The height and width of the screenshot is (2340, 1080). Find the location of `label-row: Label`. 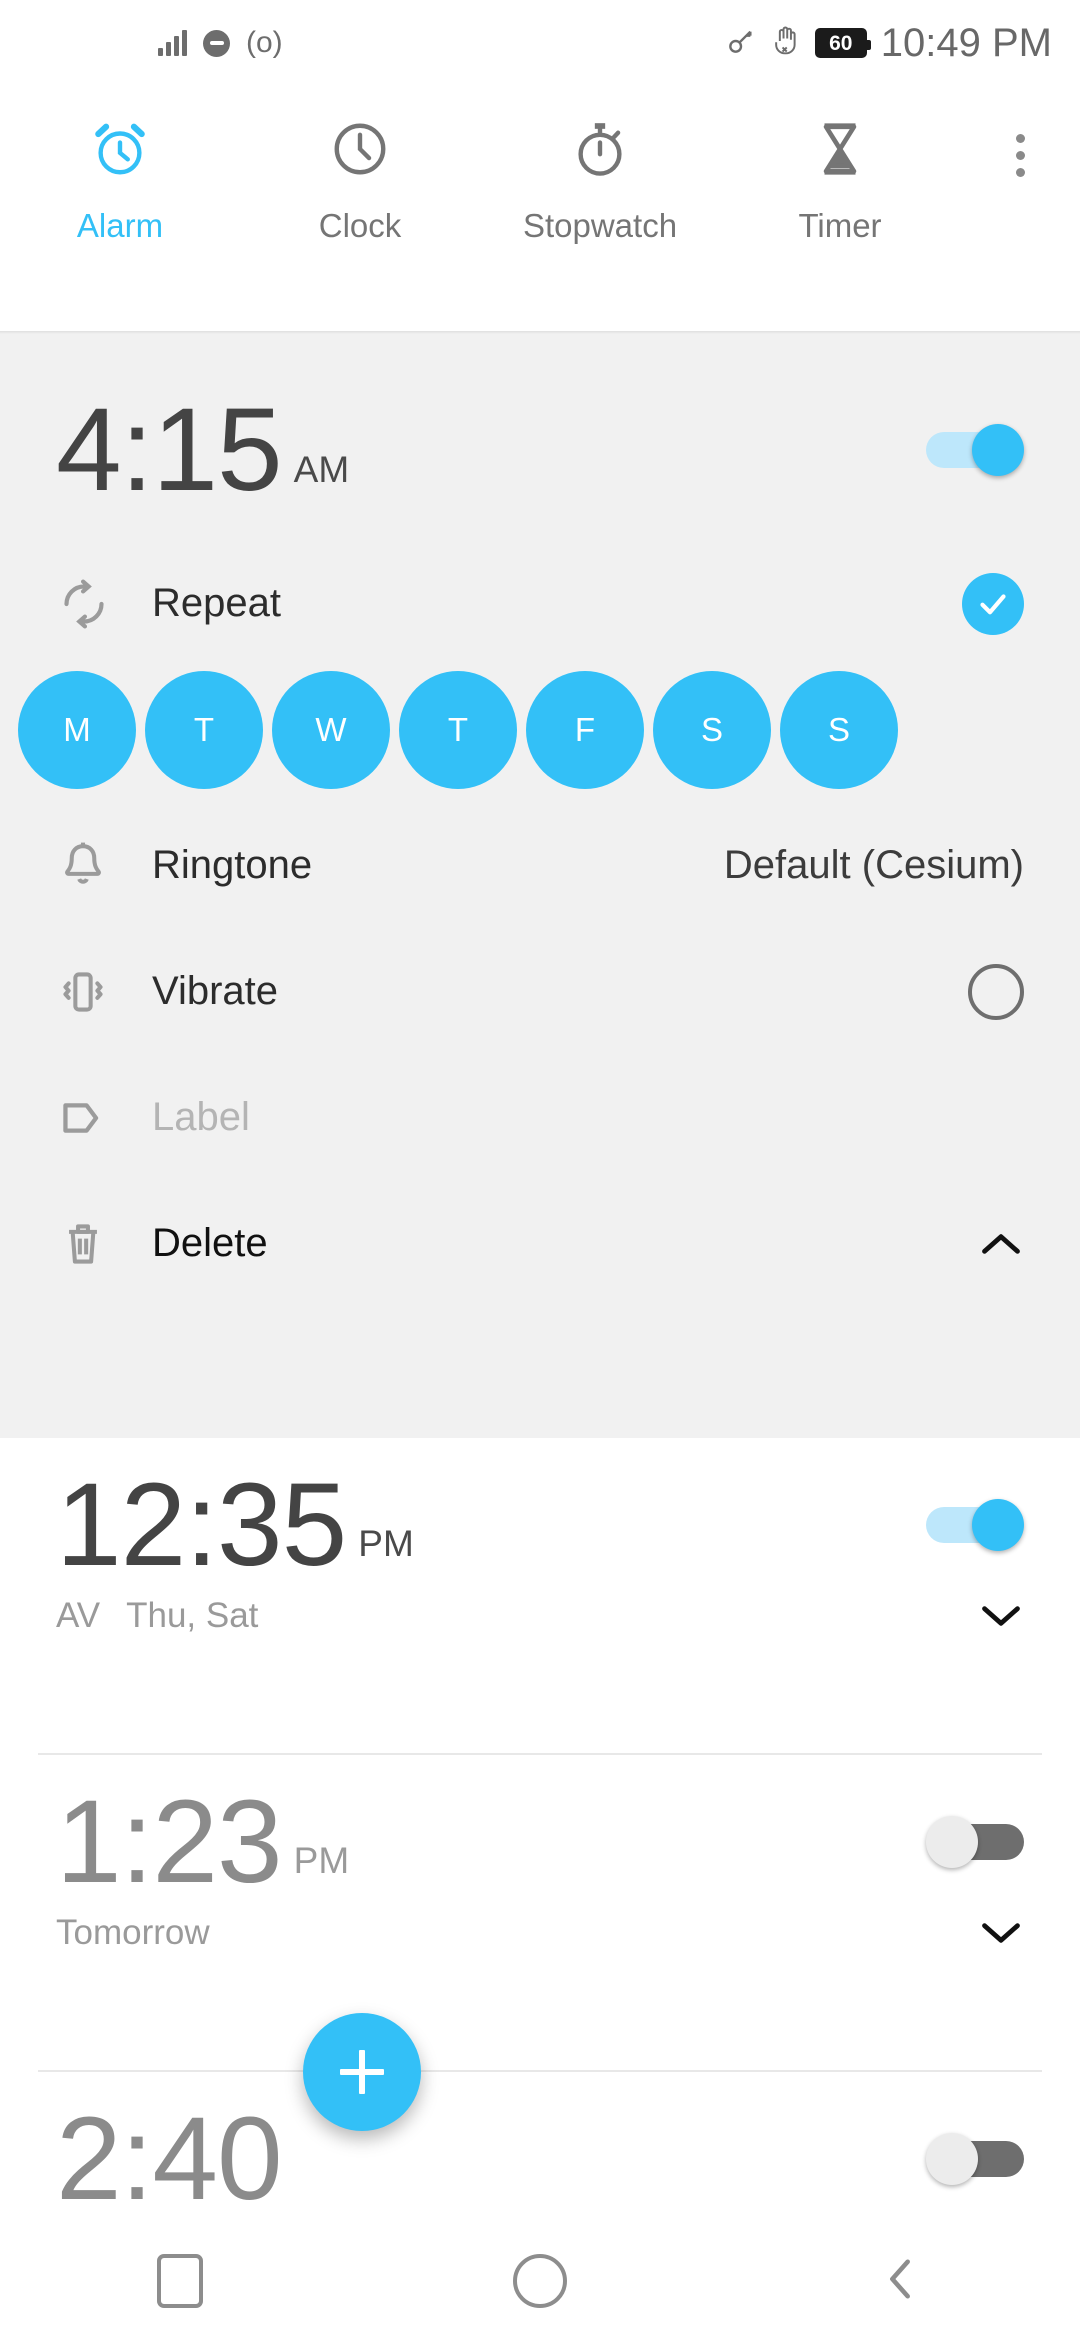

label-row: Label is located at coordinates (540, 1118).